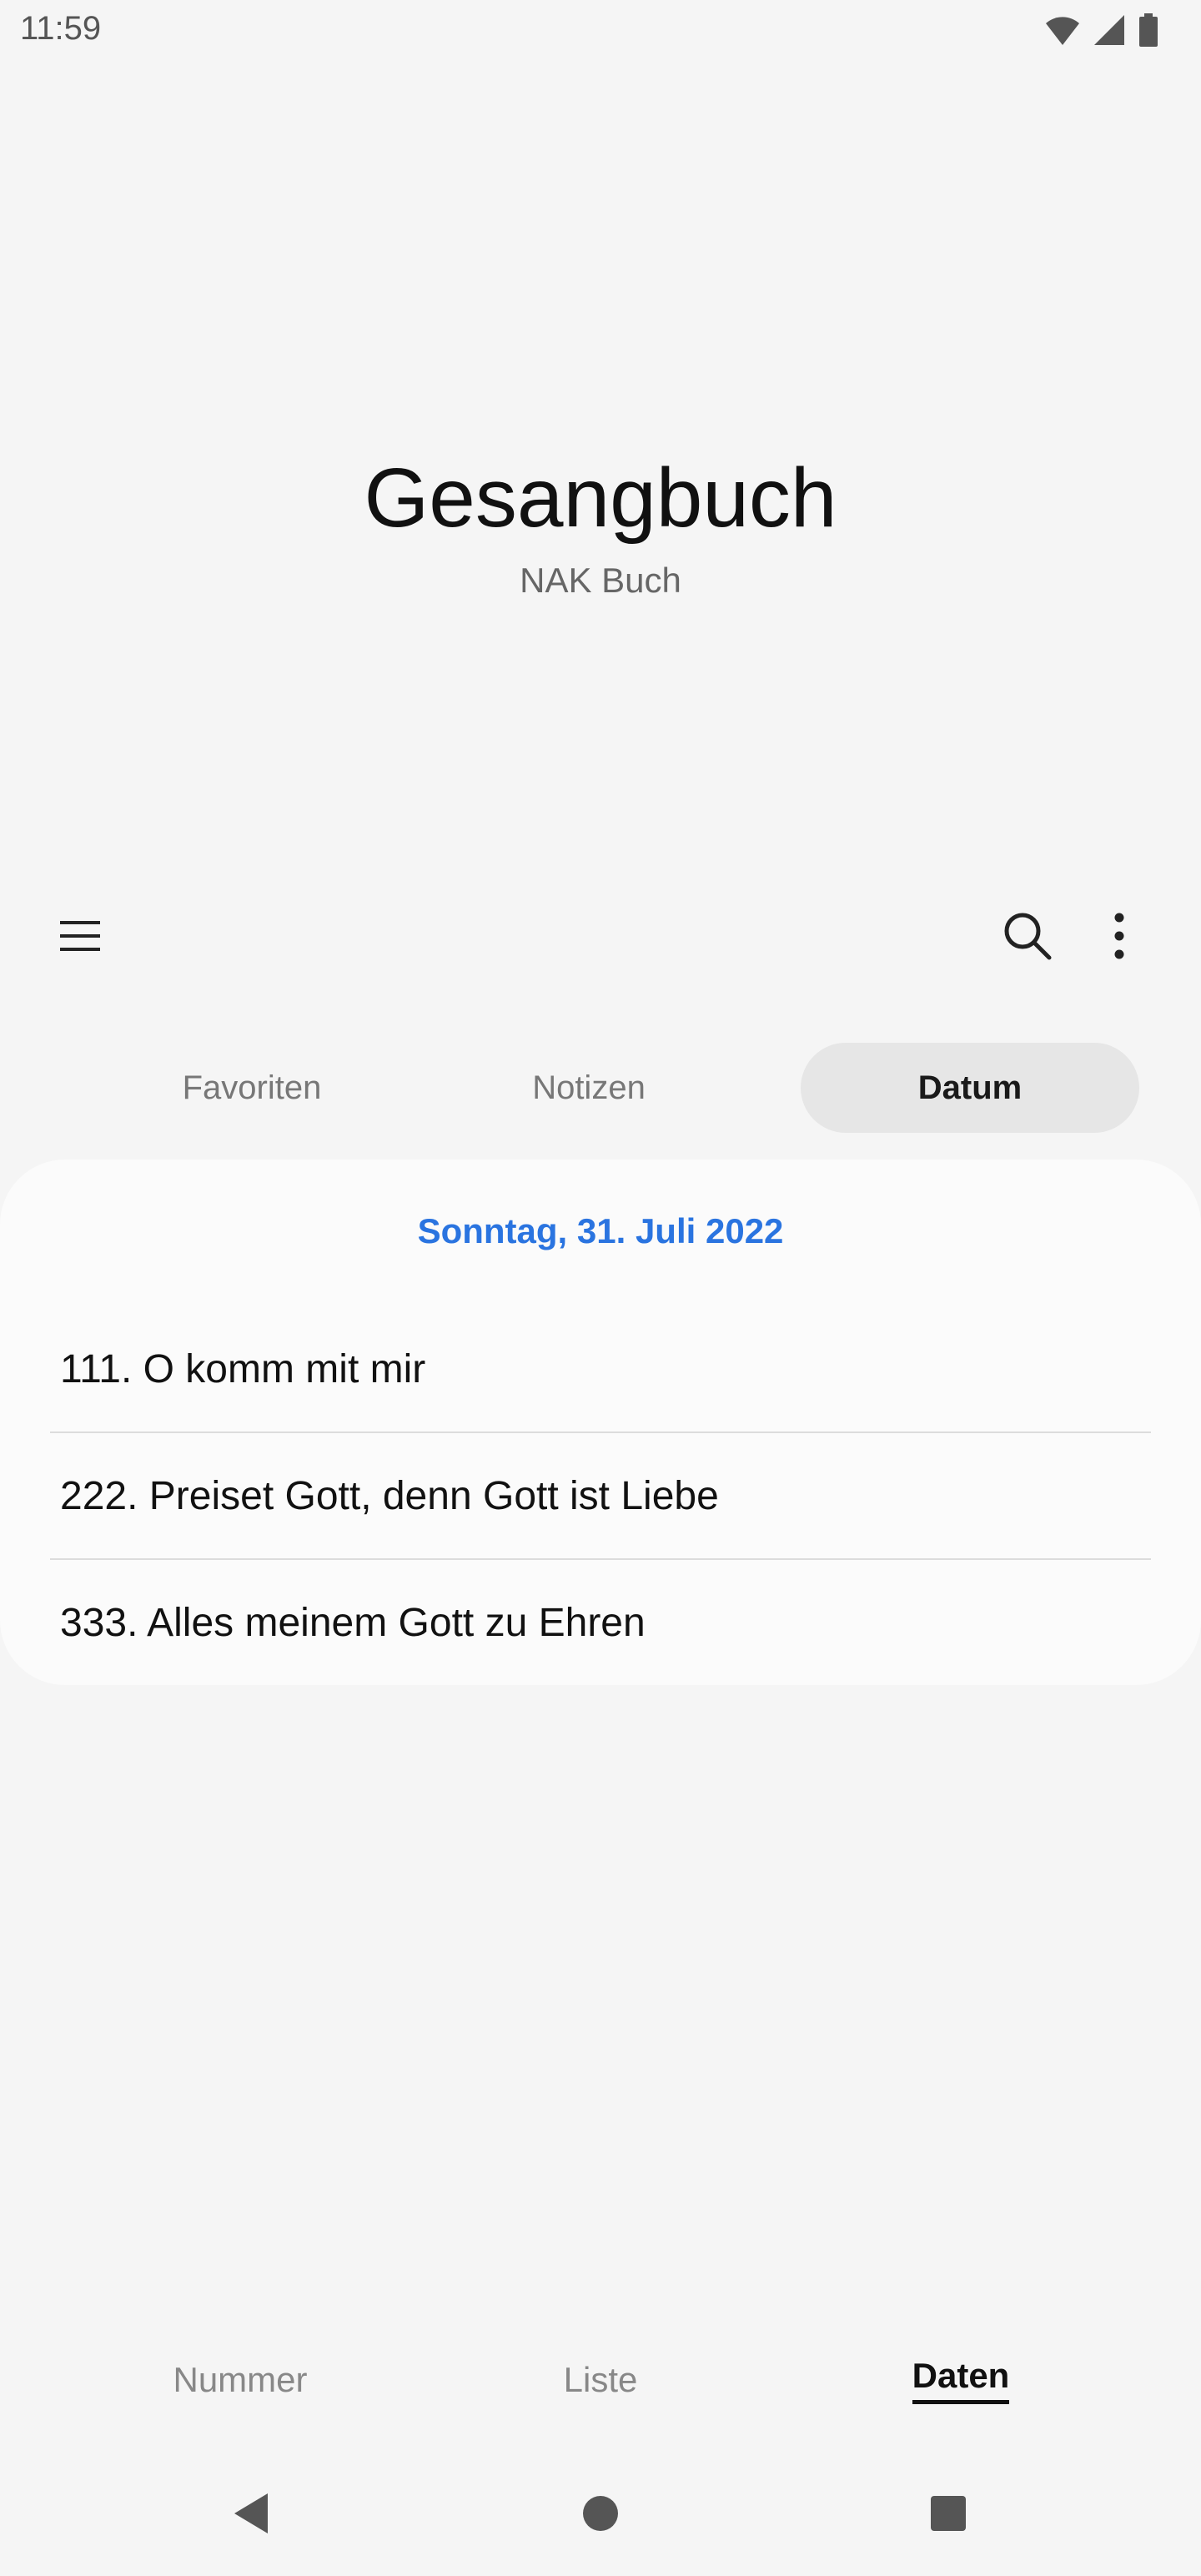 The image size is (1201, 2576). I want to click on segmented-tabs: Favoriten Notizen Datum, so click(596, 1088).